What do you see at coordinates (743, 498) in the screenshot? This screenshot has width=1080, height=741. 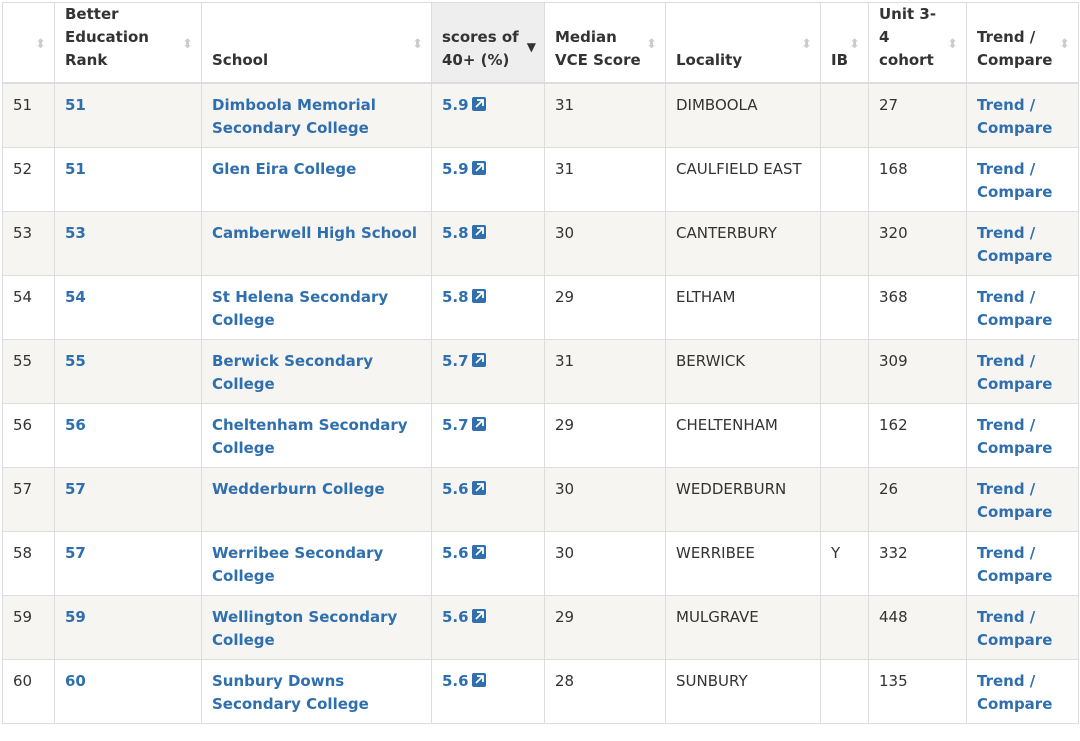 I see `locality-cell: WEDDERBURN` at bounding box center [743, 498].